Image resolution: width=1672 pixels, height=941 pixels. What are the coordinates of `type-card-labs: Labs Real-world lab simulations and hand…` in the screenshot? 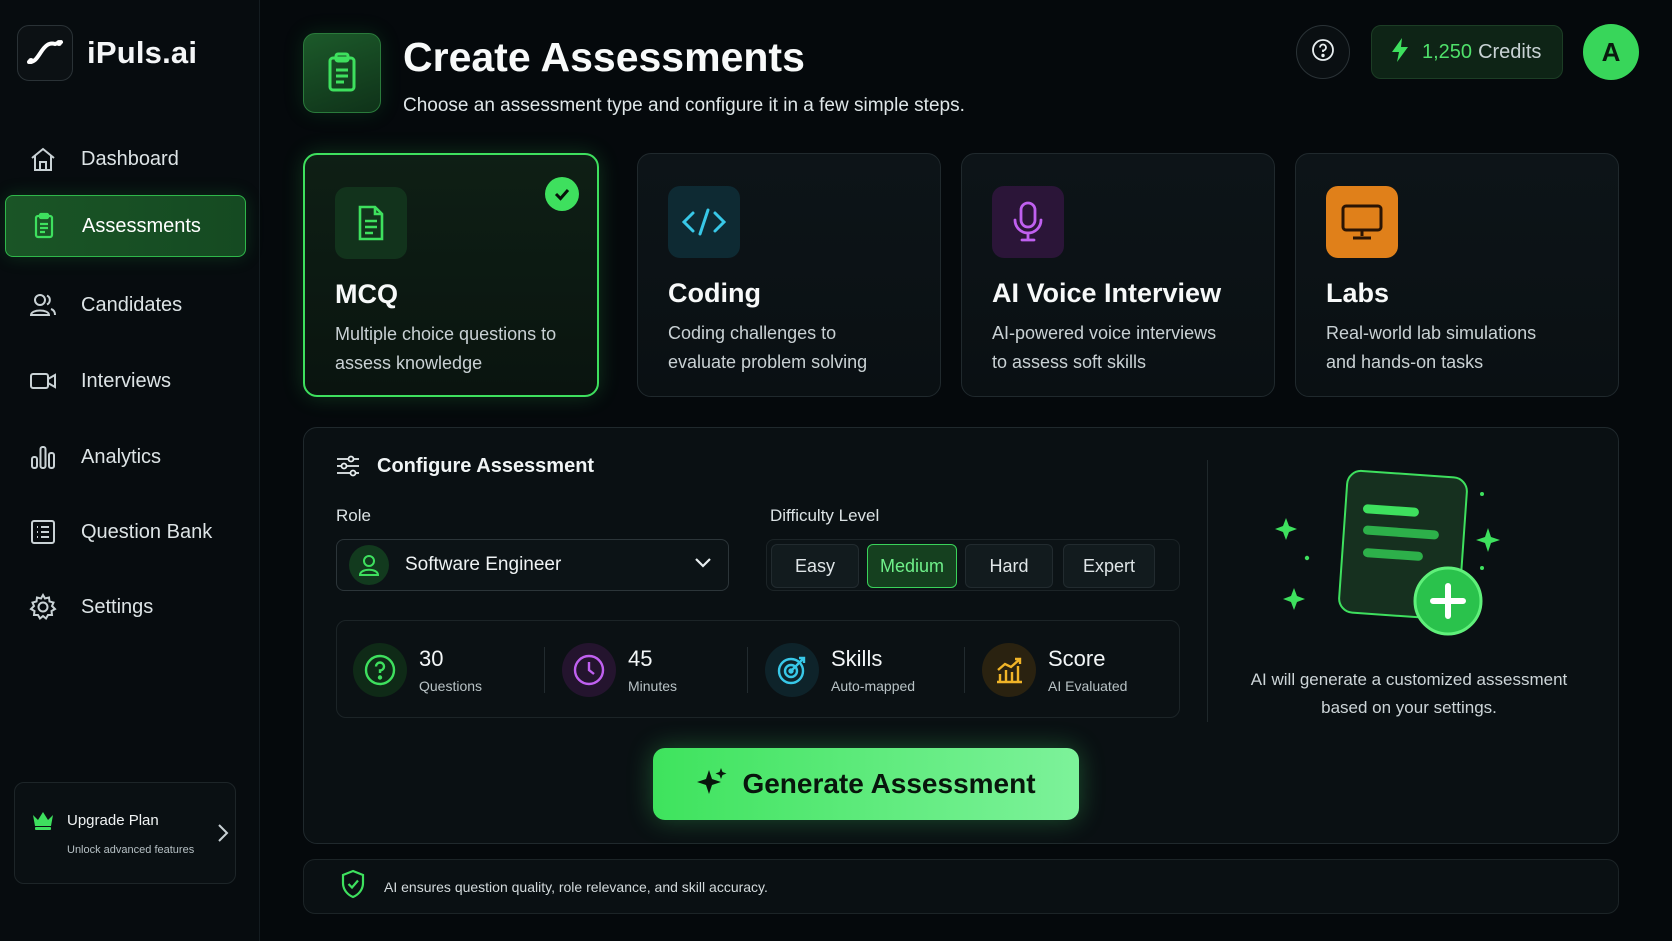 It's located at (1457, 275).